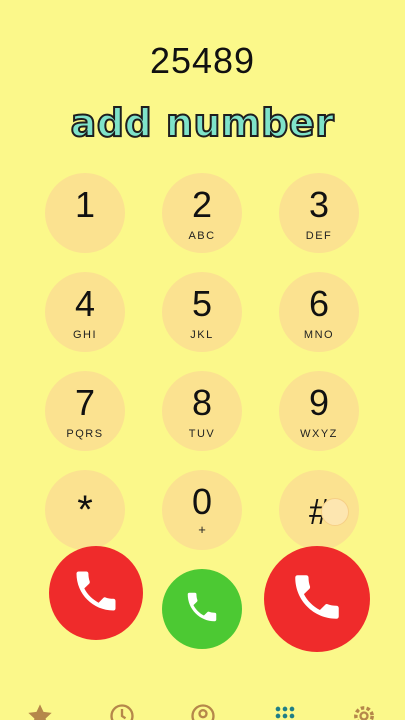 This screenshot has width=405, height=720. Describe the element at coordinates (319, 434) in the screenshot. I see `key-letters: WXYZ` at that location.